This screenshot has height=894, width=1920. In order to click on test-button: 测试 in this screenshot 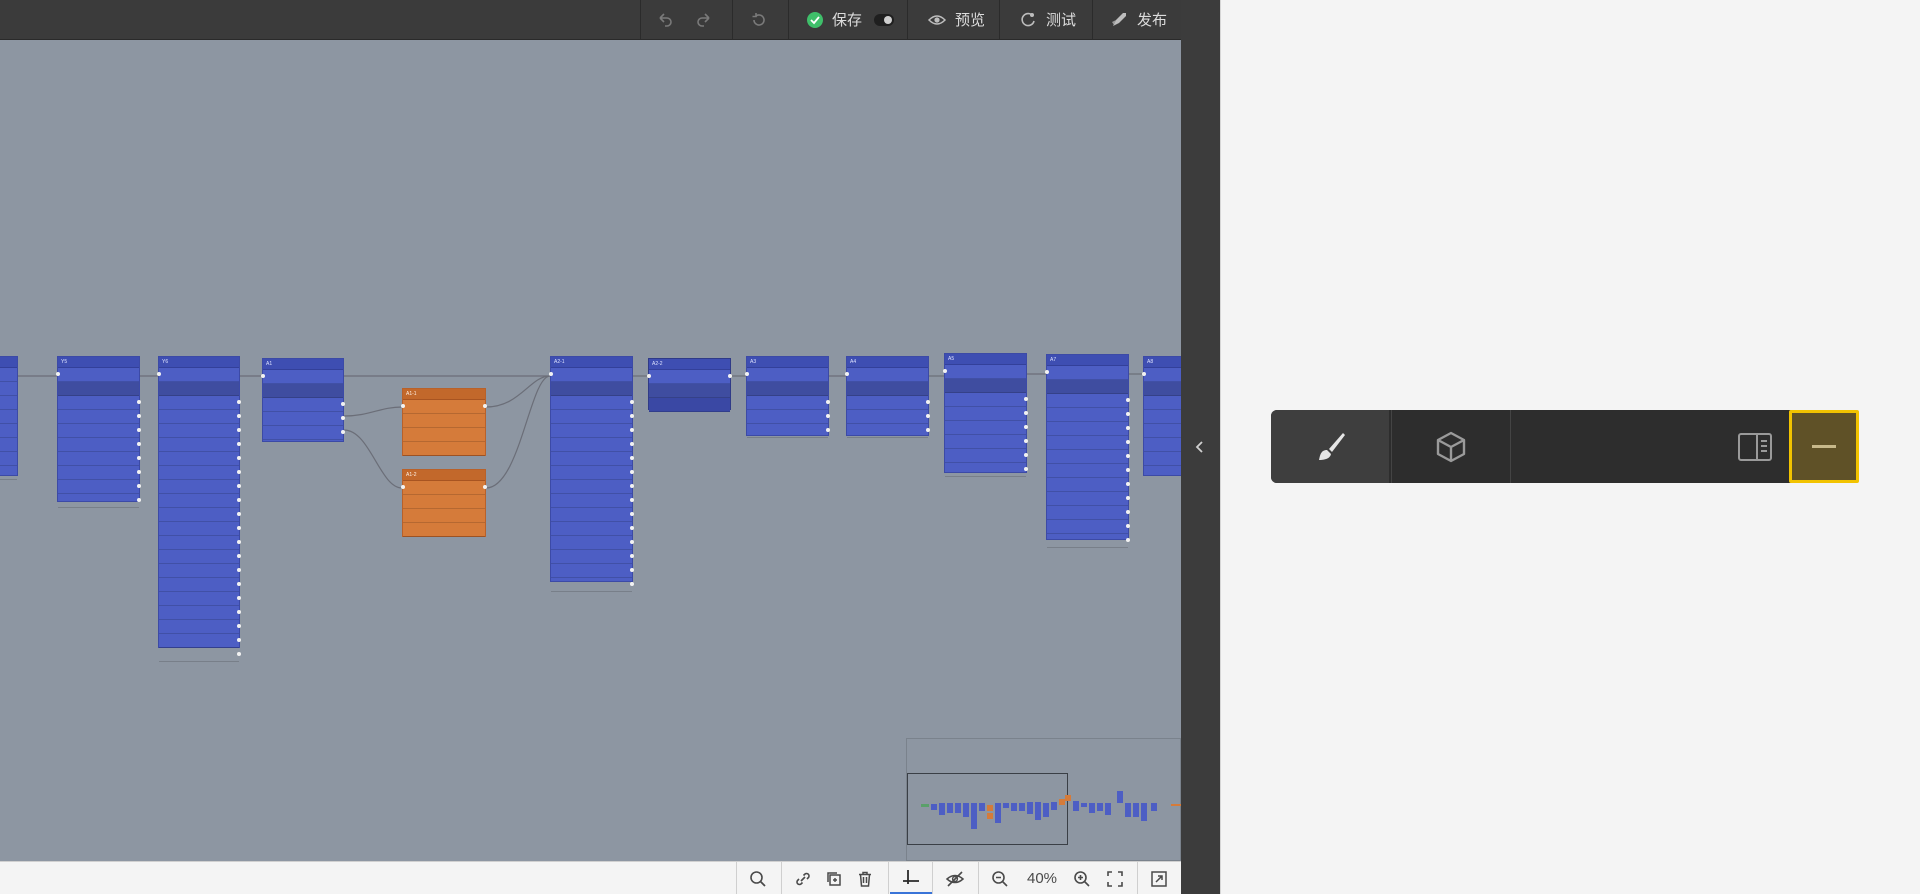, I will do `click(1047, 19)`.